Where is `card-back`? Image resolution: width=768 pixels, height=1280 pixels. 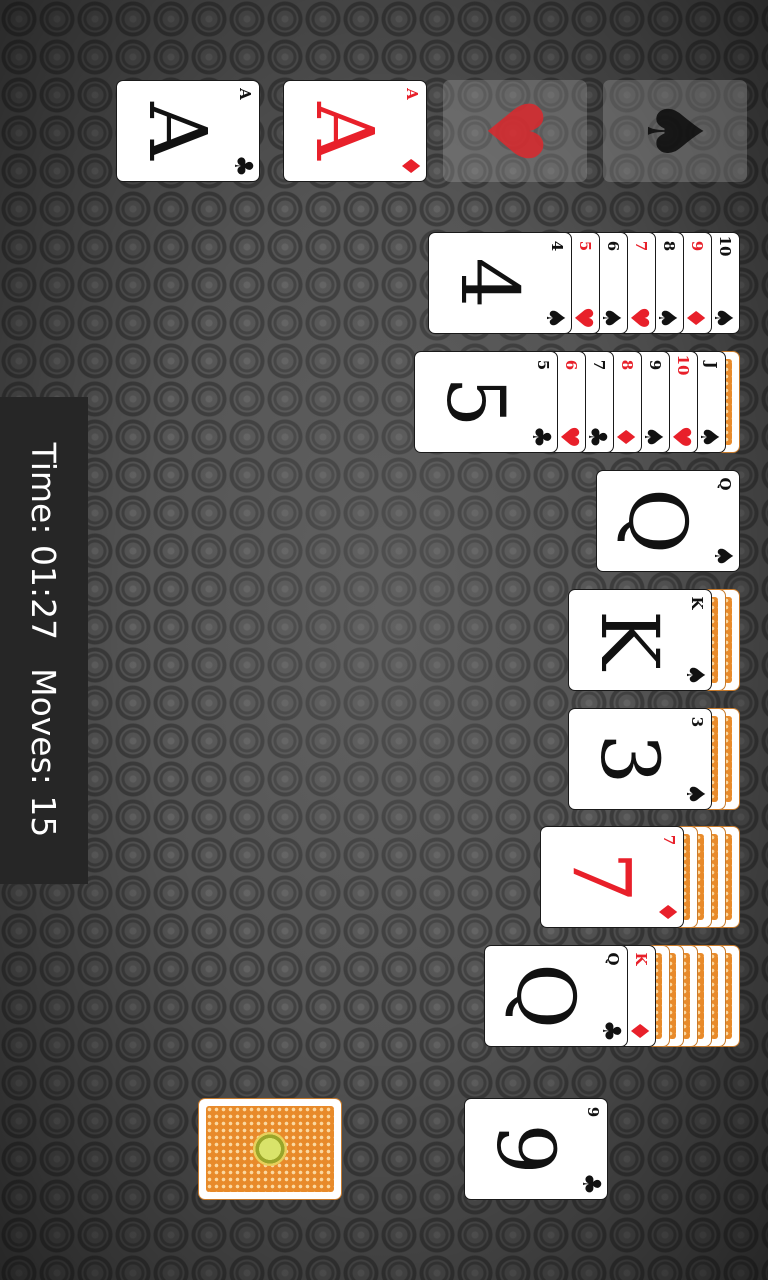
card-back is located at coordinates (270, 1149).